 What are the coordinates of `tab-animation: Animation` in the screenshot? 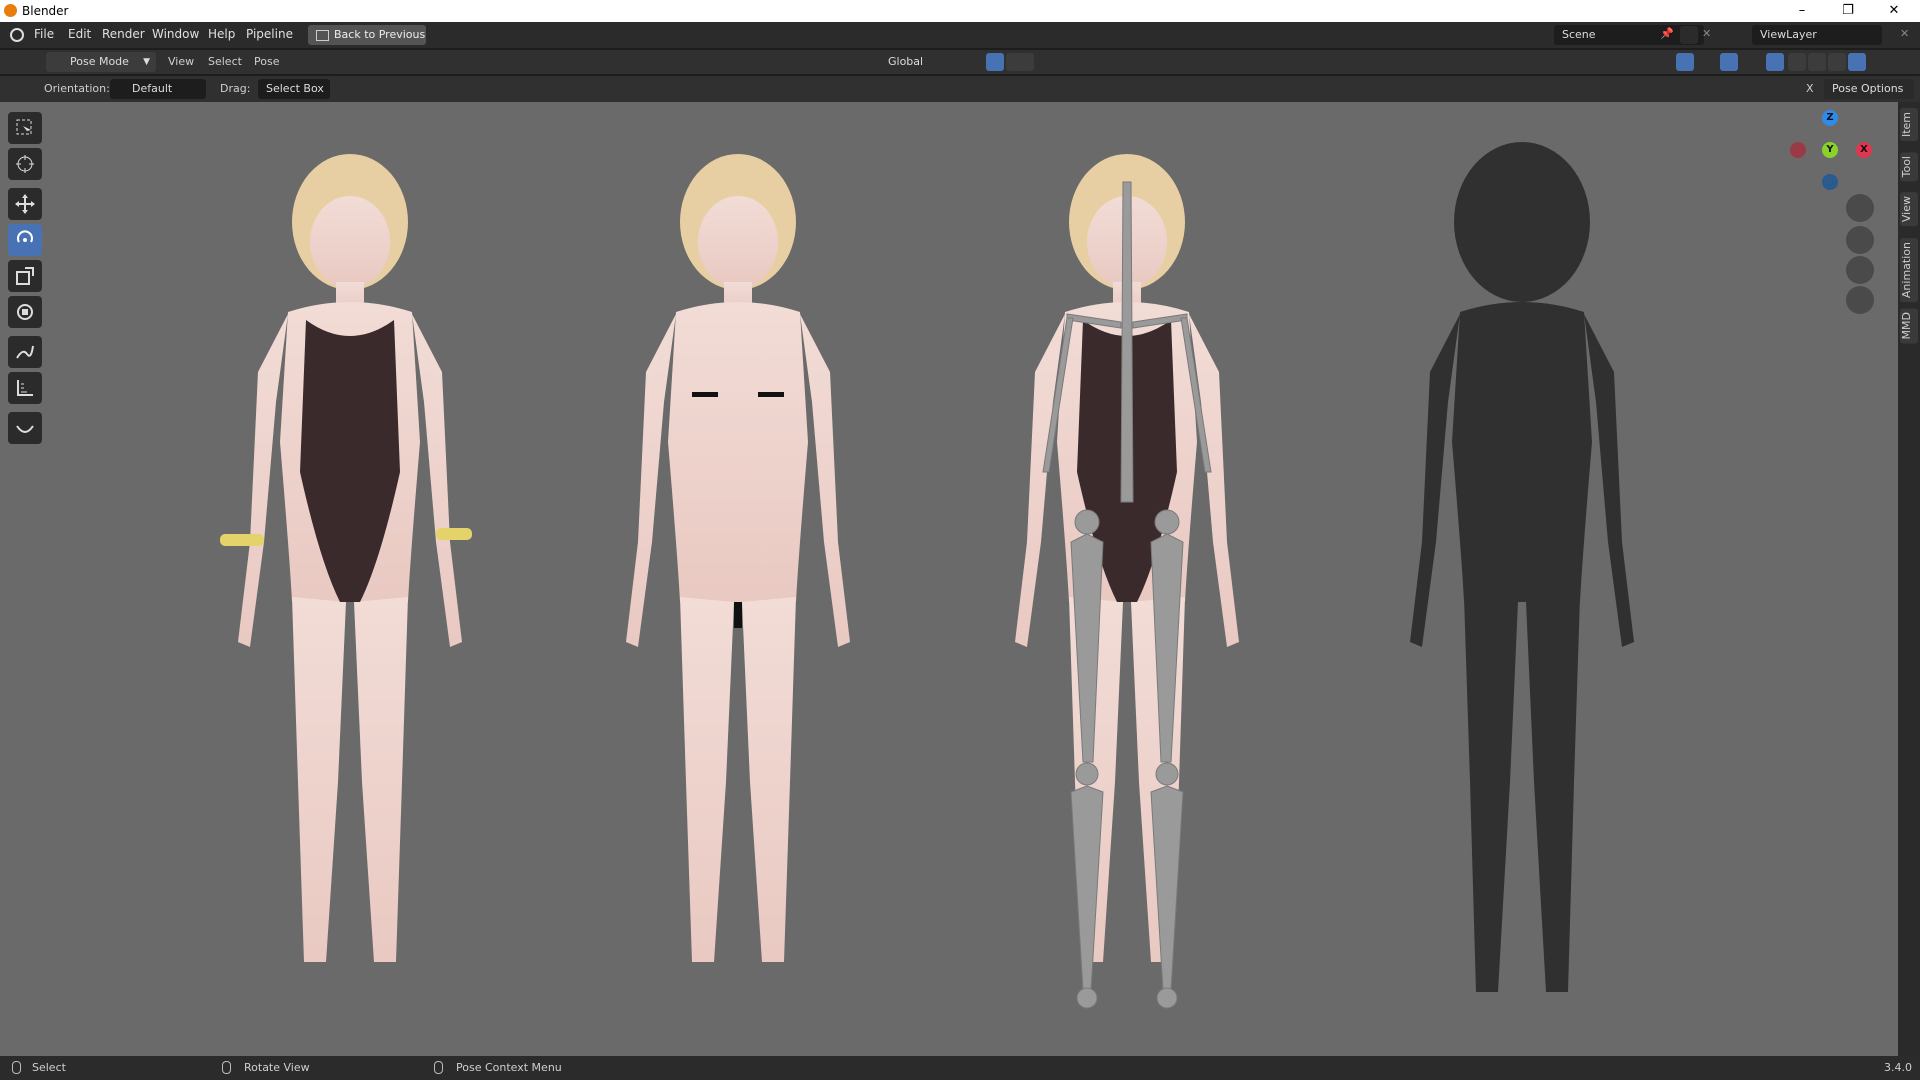 It's located at (1909, 270).